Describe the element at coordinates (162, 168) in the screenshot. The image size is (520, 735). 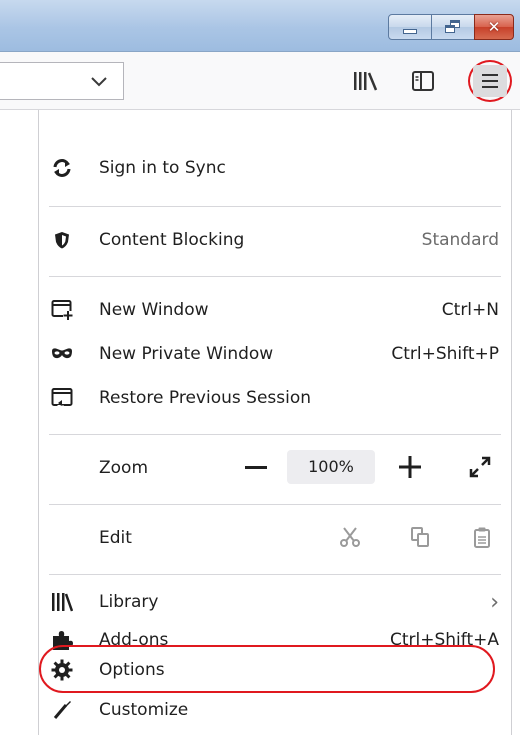
I see `menu-item-label: Sign in to Sync` at that location.